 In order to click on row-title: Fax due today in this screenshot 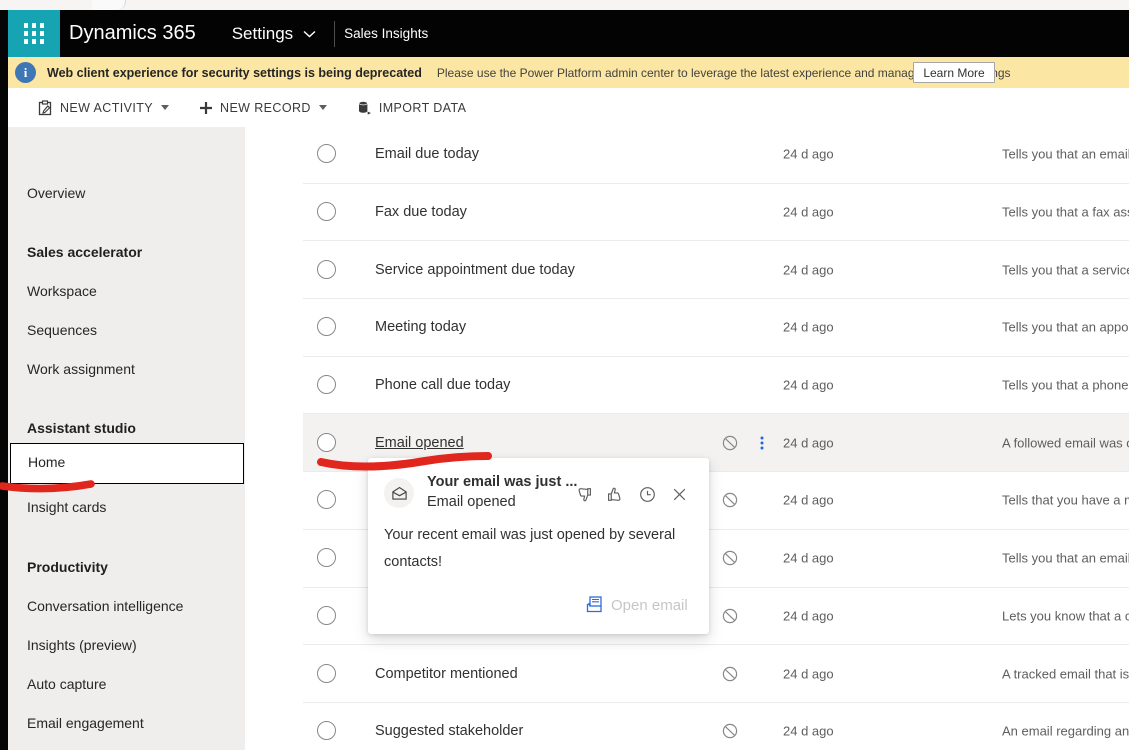, I will do `click(421, 212)`.